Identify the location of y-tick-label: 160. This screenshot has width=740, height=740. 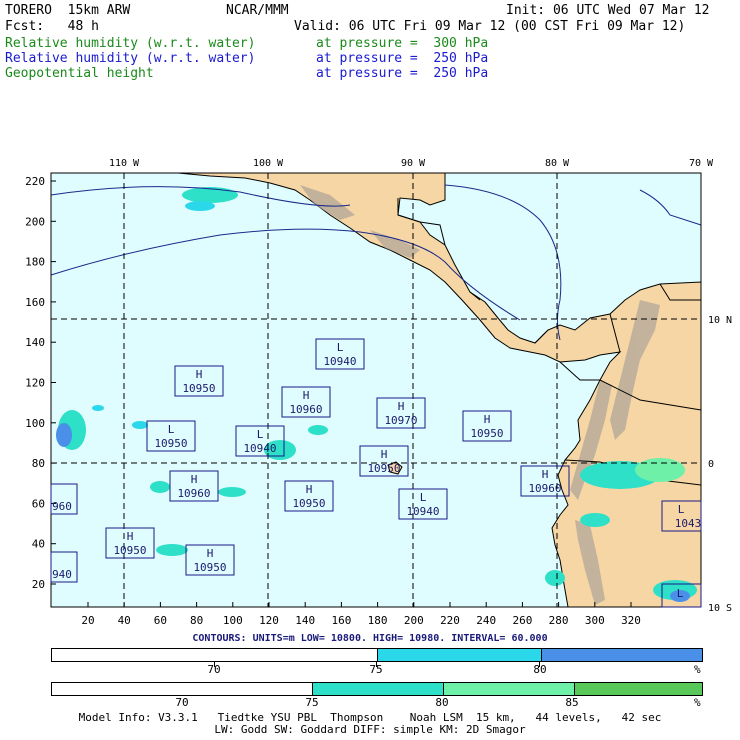
(35, 302).